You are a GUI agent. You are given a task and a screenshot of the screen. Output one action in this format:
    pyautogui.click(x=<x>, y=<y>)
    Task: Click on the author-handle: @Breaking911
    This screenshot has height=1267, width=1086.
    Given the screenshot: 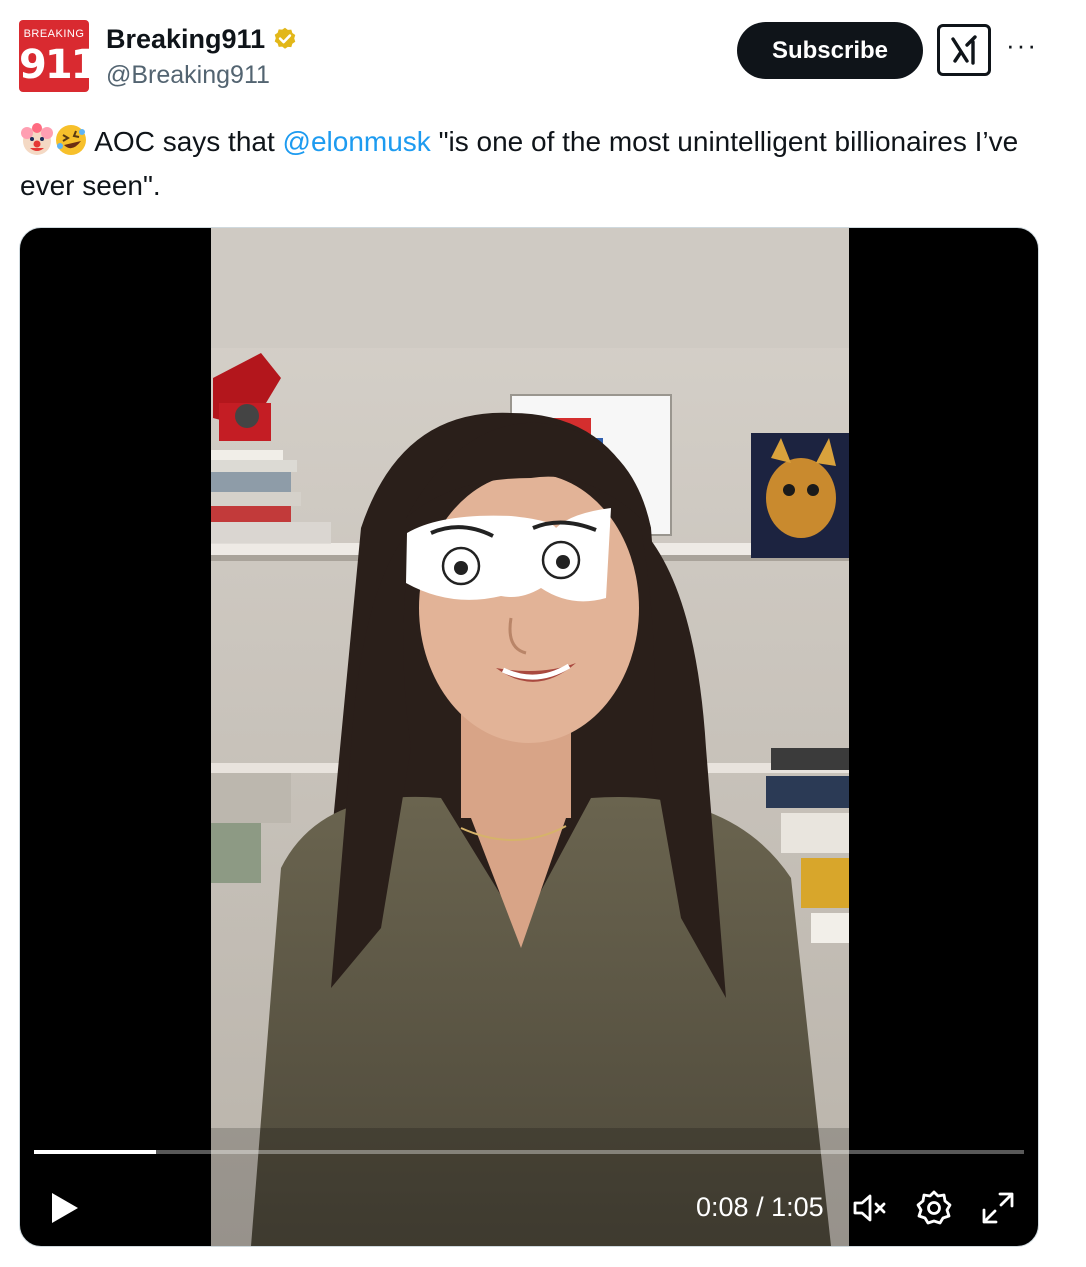 What is the action you would take?
    pyautogui.click(x=188, y=75)
    